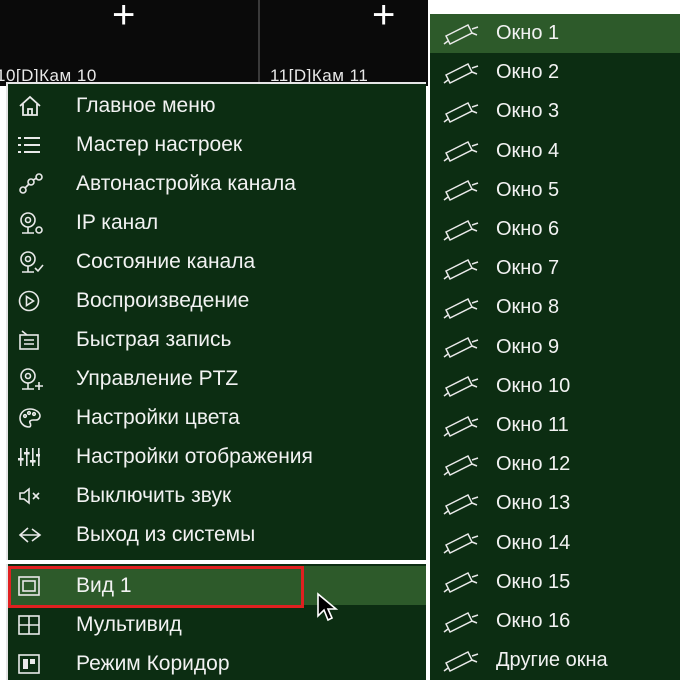  I want to click on menu-item-label: Выключить звук, so click(154, 495).